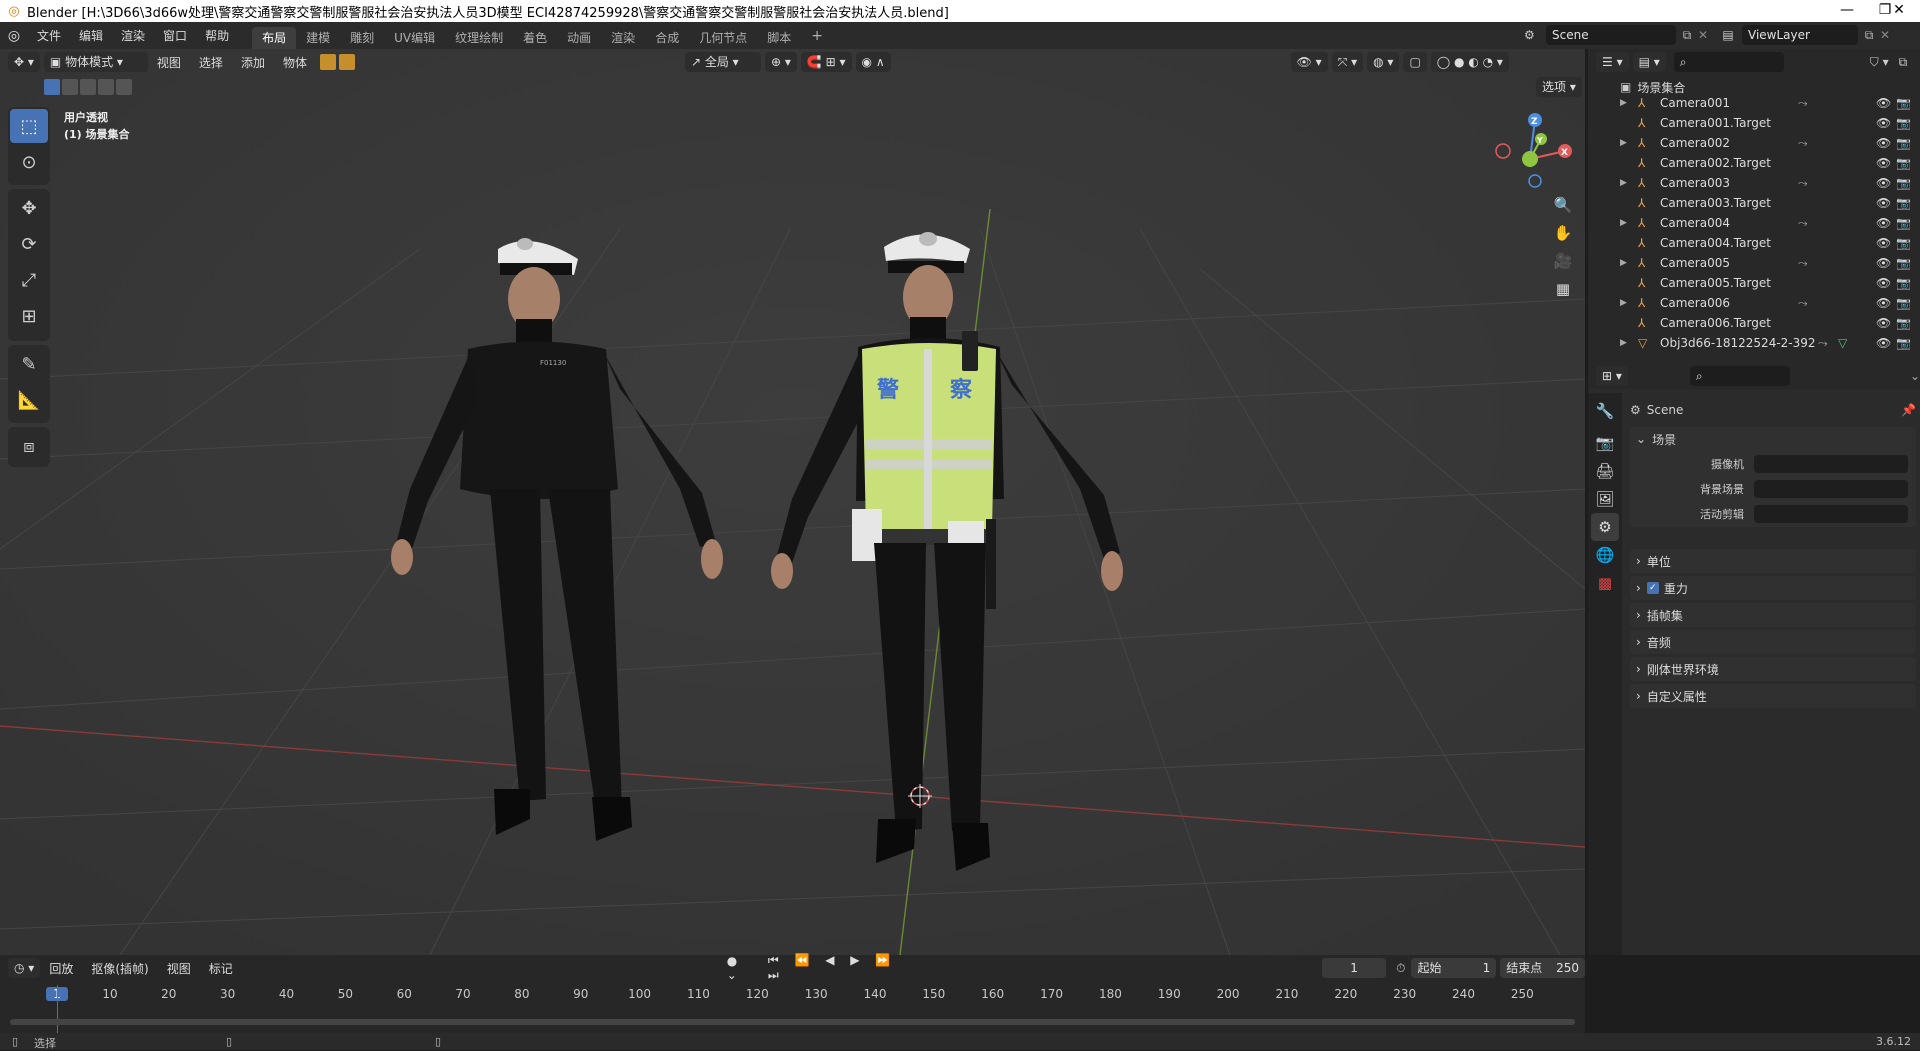 The image size is (1920, 1051). What do you see at coordinates (362, 38) in the screenshot?
I see `workspace-tab: 雕刻` at bounding box center [362, 38].